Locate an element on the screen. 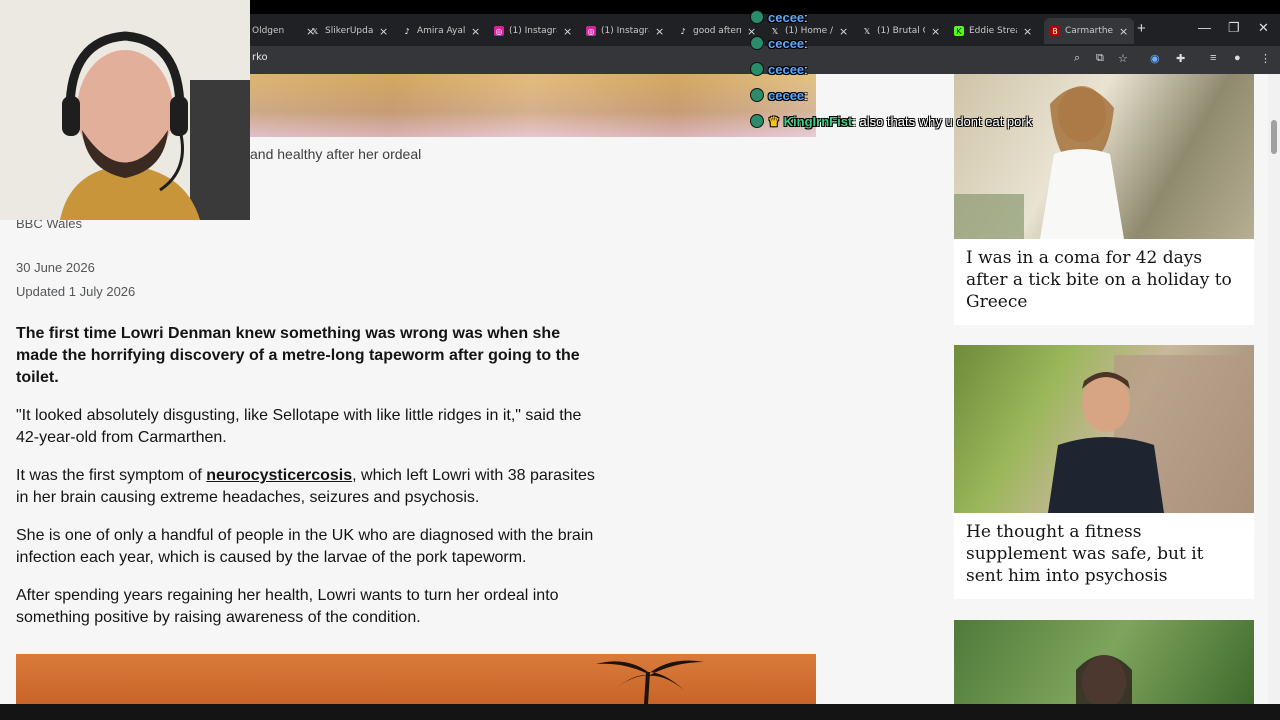 The image size is (1280, 720). tab-brutal-cl: 𝕏(1) Brutal Cl× is located at coordinates (901, 31).